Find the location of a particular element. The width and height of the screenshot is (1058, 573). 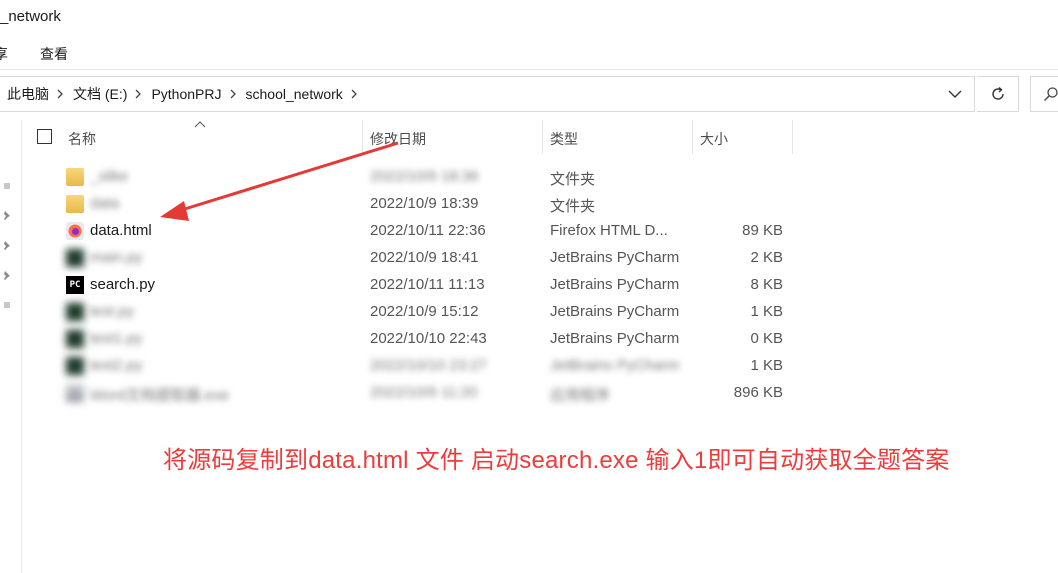

table-row: data 2022/10/9 18:39 文件夹 is located at coordinates (412, 203).